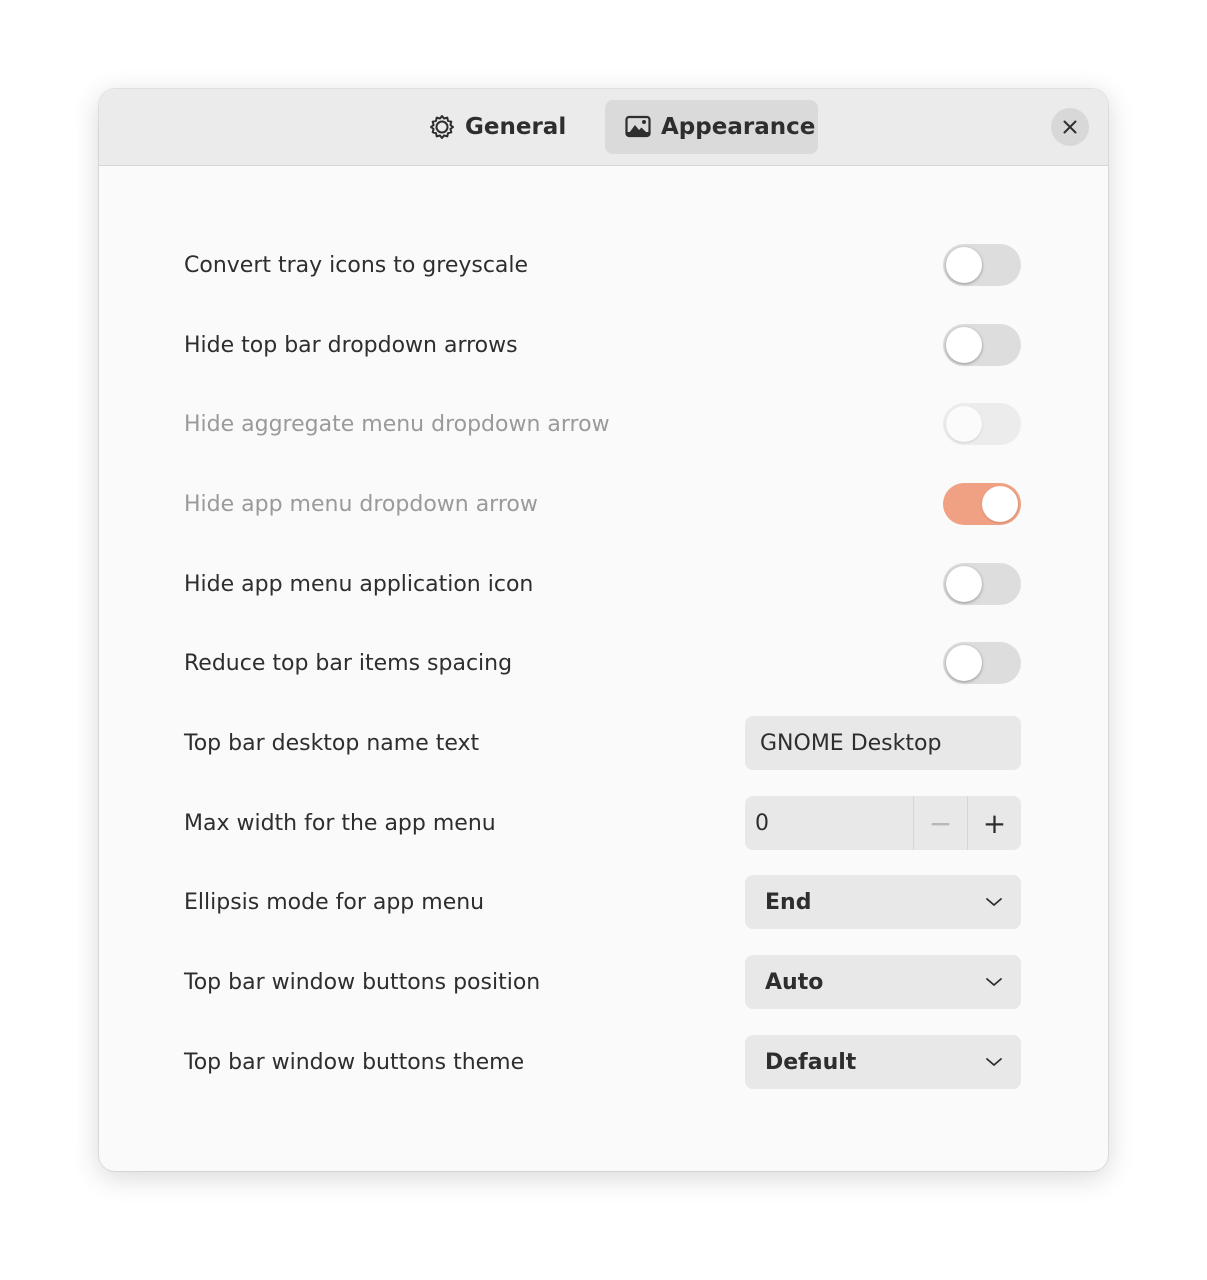 The height and width of the screenshot is (1280, 1207). What do you see at coordinates (361, 504) in the screenshot?
I see `setting-label: Hide app menu dropdown arrow` at bounding box center [361, 504].